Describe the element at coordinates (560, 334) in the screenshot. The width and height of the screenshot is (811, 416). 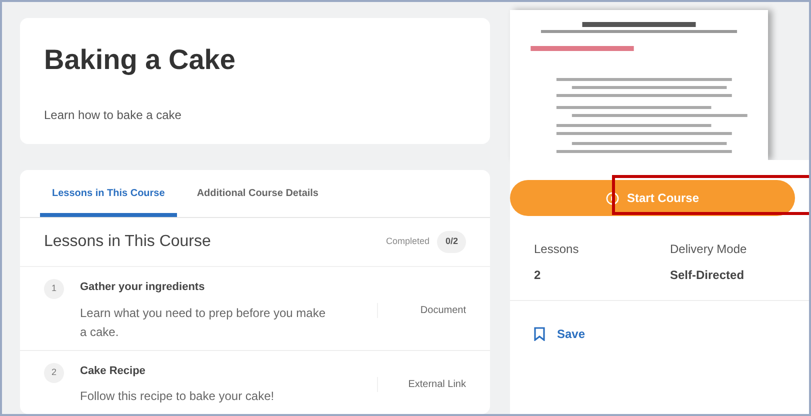
I see `save-link: Save` at that location.